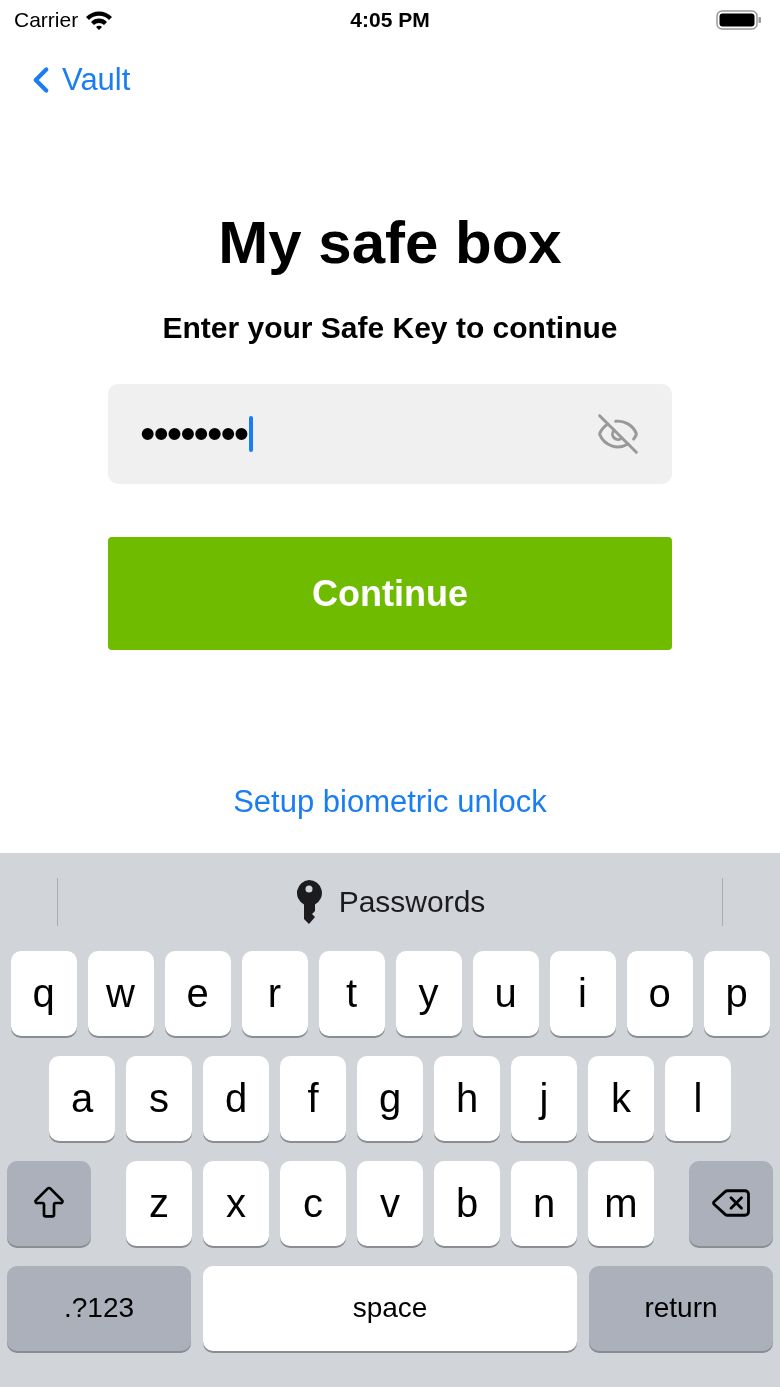  I want to click on key: c, so click(313, 1203).